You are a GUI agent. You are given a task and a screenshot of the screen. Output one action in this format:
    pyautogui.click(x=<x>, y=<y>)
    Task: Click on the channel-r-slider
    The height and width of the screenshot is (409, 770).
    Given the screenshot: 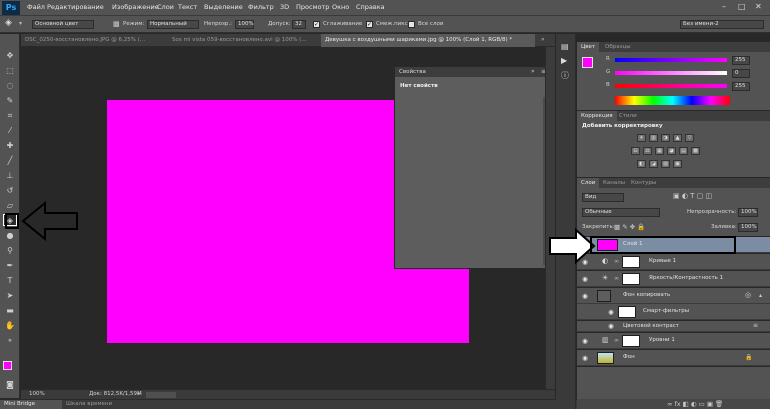 What is the action you would take?
    pyautogui.click(x=671, y=60)
    